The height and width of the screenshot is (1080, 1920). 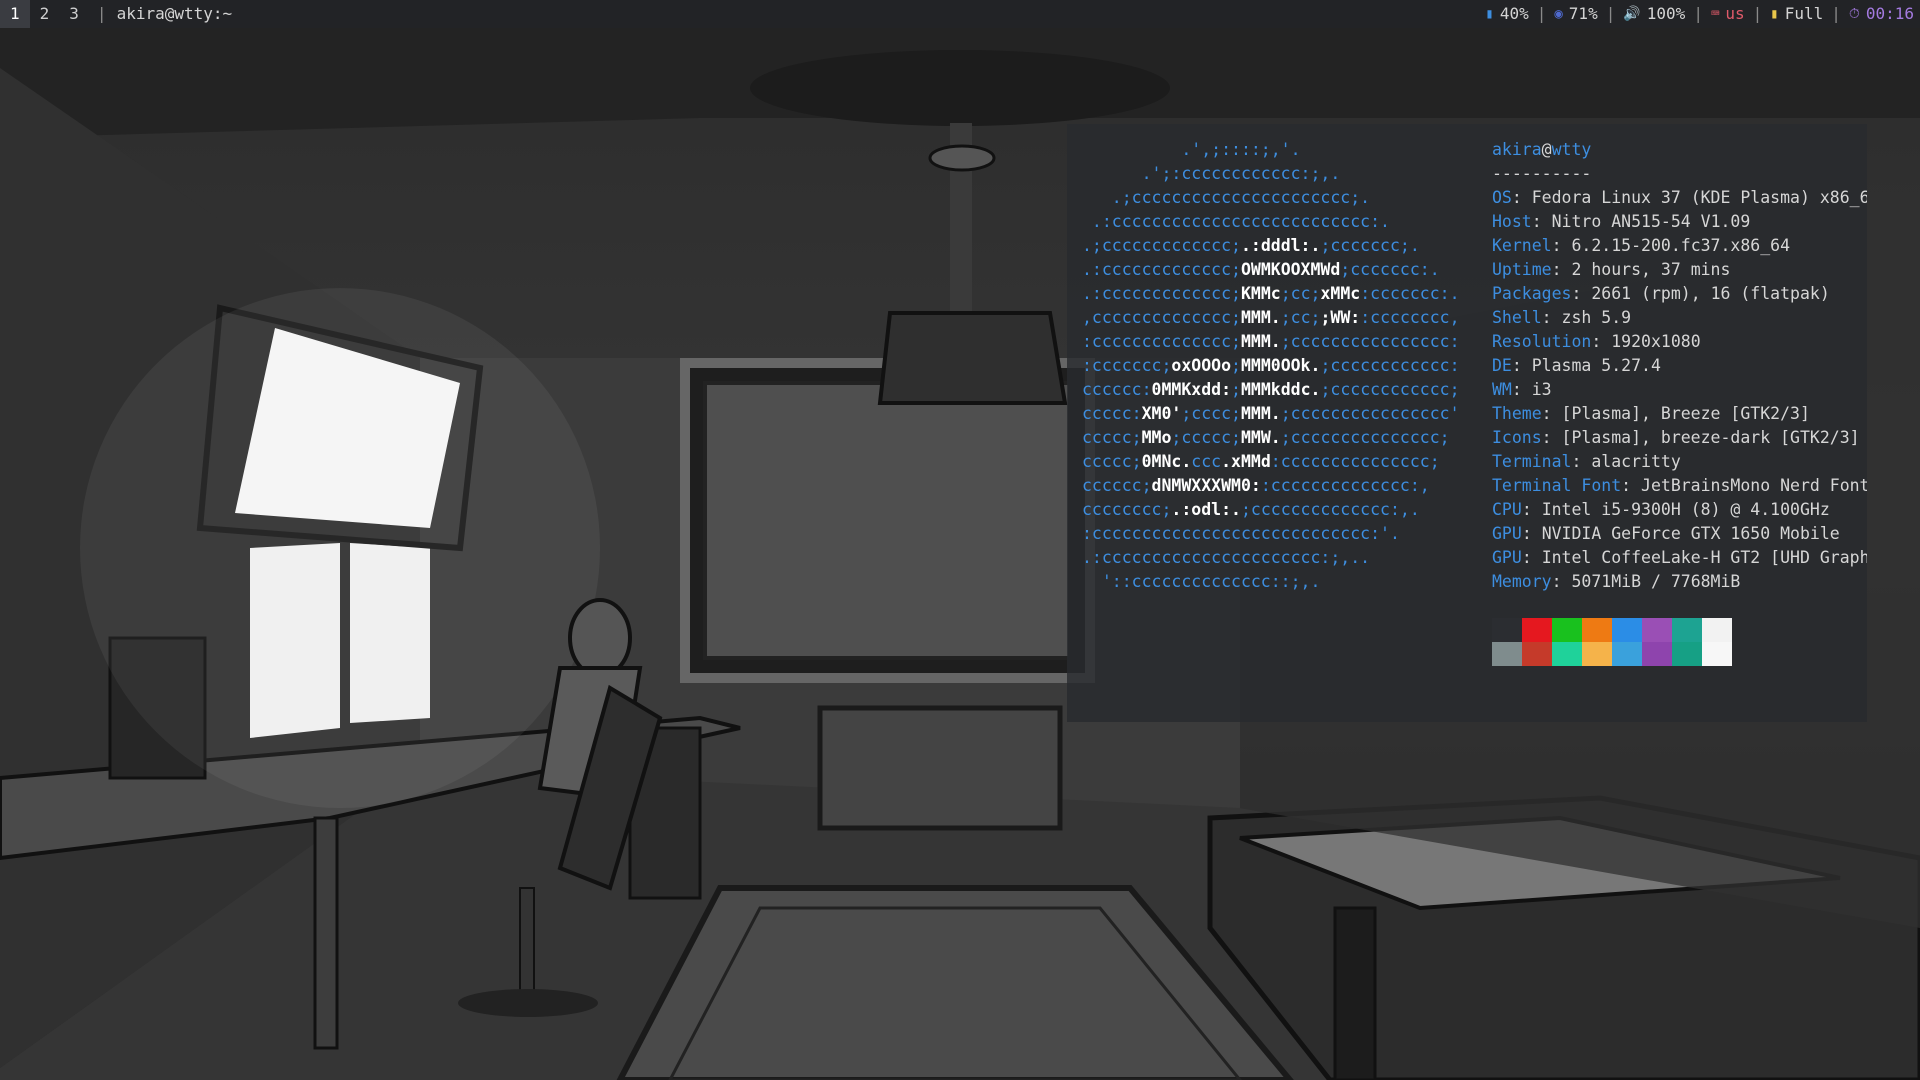 I want to click on info-key: Packages, so click(x=1532, y=293).